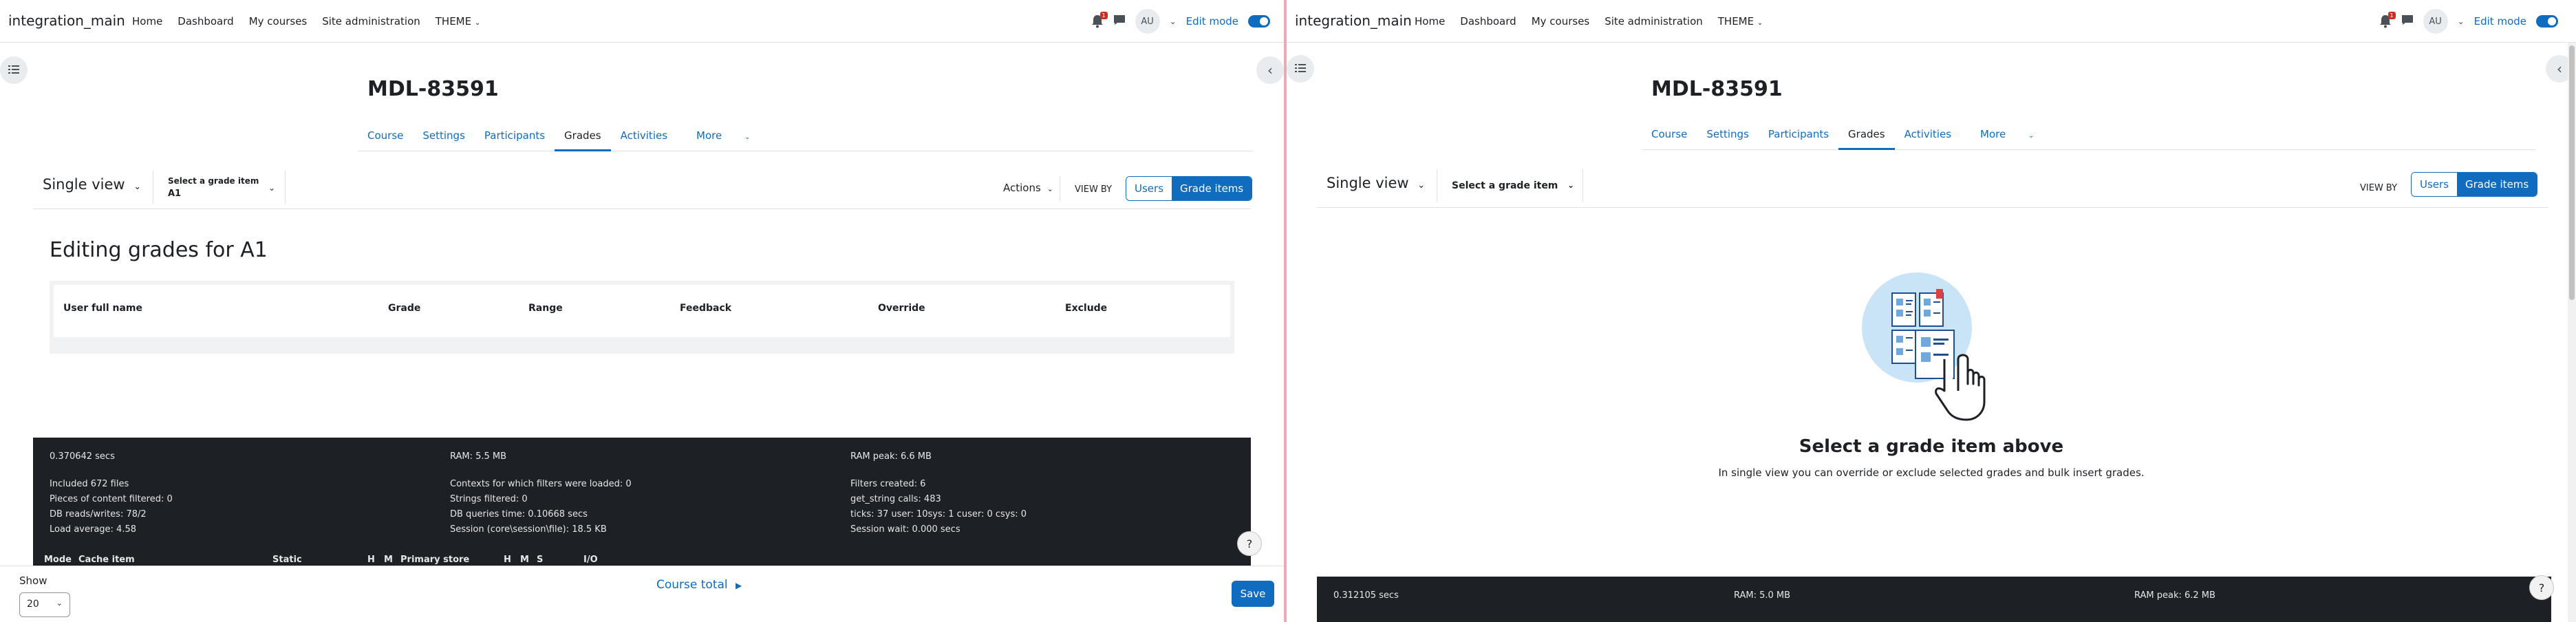 This screenshot has width=2576, height=622. Describe the element at coordinates (103, 308) in the screenshot. I see `column-header-user-full-name: User full name` at that location.